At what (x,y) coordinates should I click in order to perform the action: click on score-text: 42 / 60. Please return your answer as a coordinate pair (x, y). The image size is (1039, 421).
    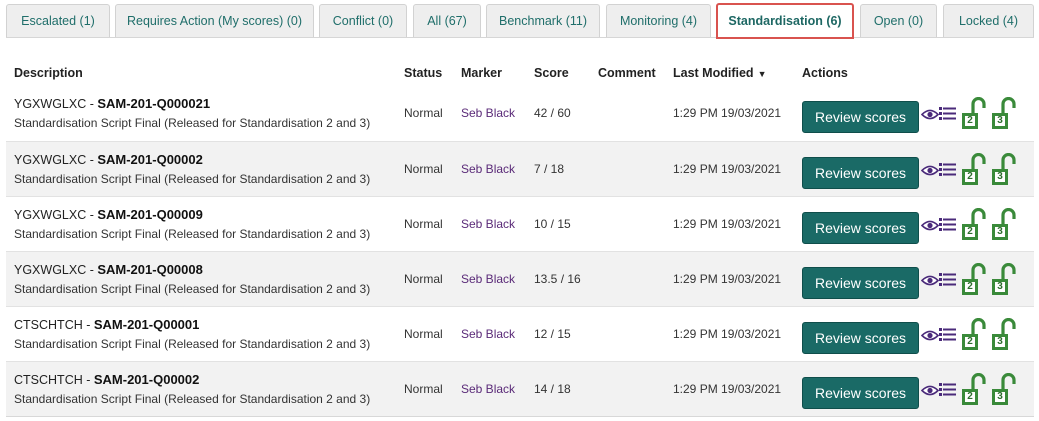
    Looking at the image, I should click on (552, 113).